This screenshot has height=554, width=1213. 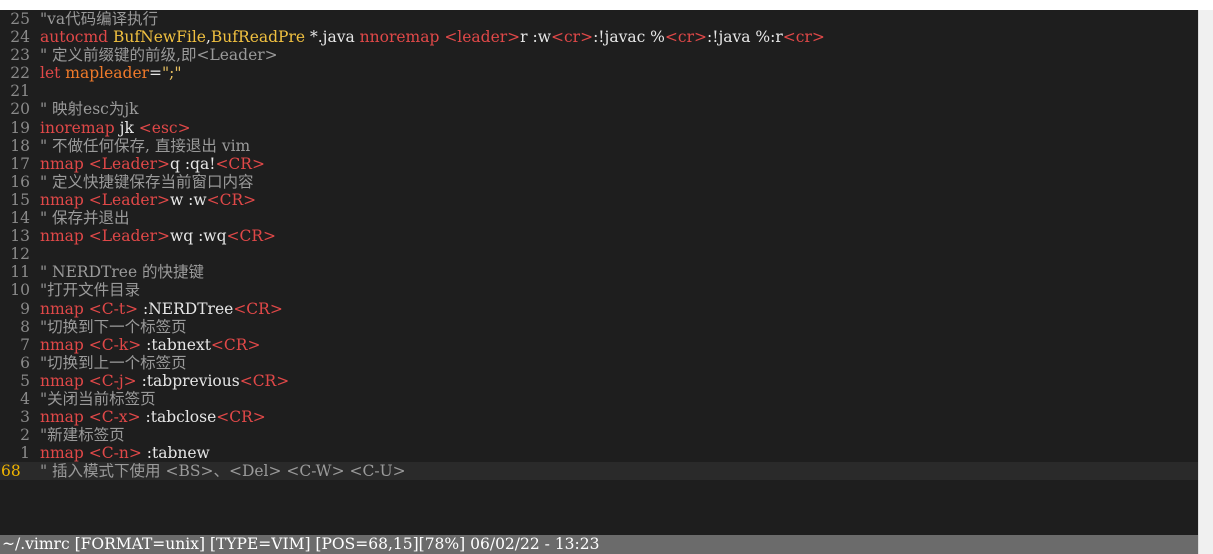 What do you see at coordinates (25, 417) in the screenshot?
I see `line-number: 3` at bounding box center [25, 417].